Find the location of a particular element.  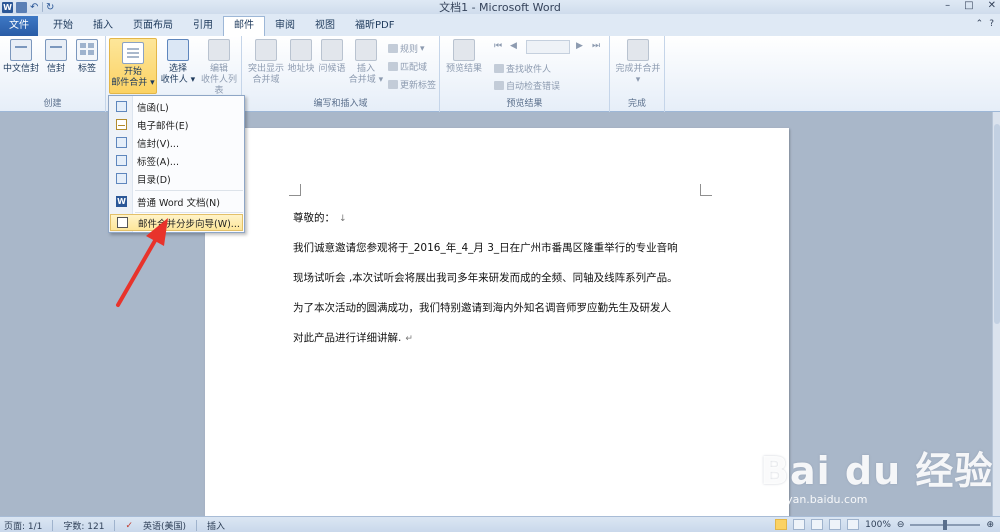

letter-icon is located at coordinates (121, 106).